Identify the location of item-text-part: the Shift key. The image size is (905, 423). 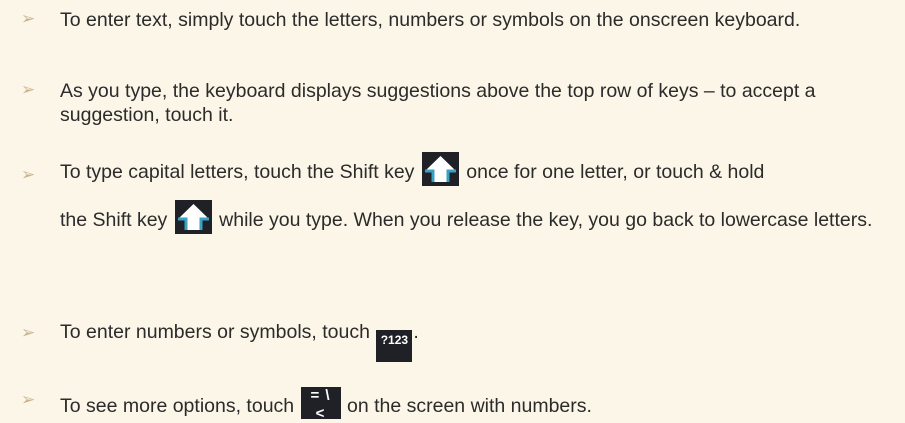
(114, 220).